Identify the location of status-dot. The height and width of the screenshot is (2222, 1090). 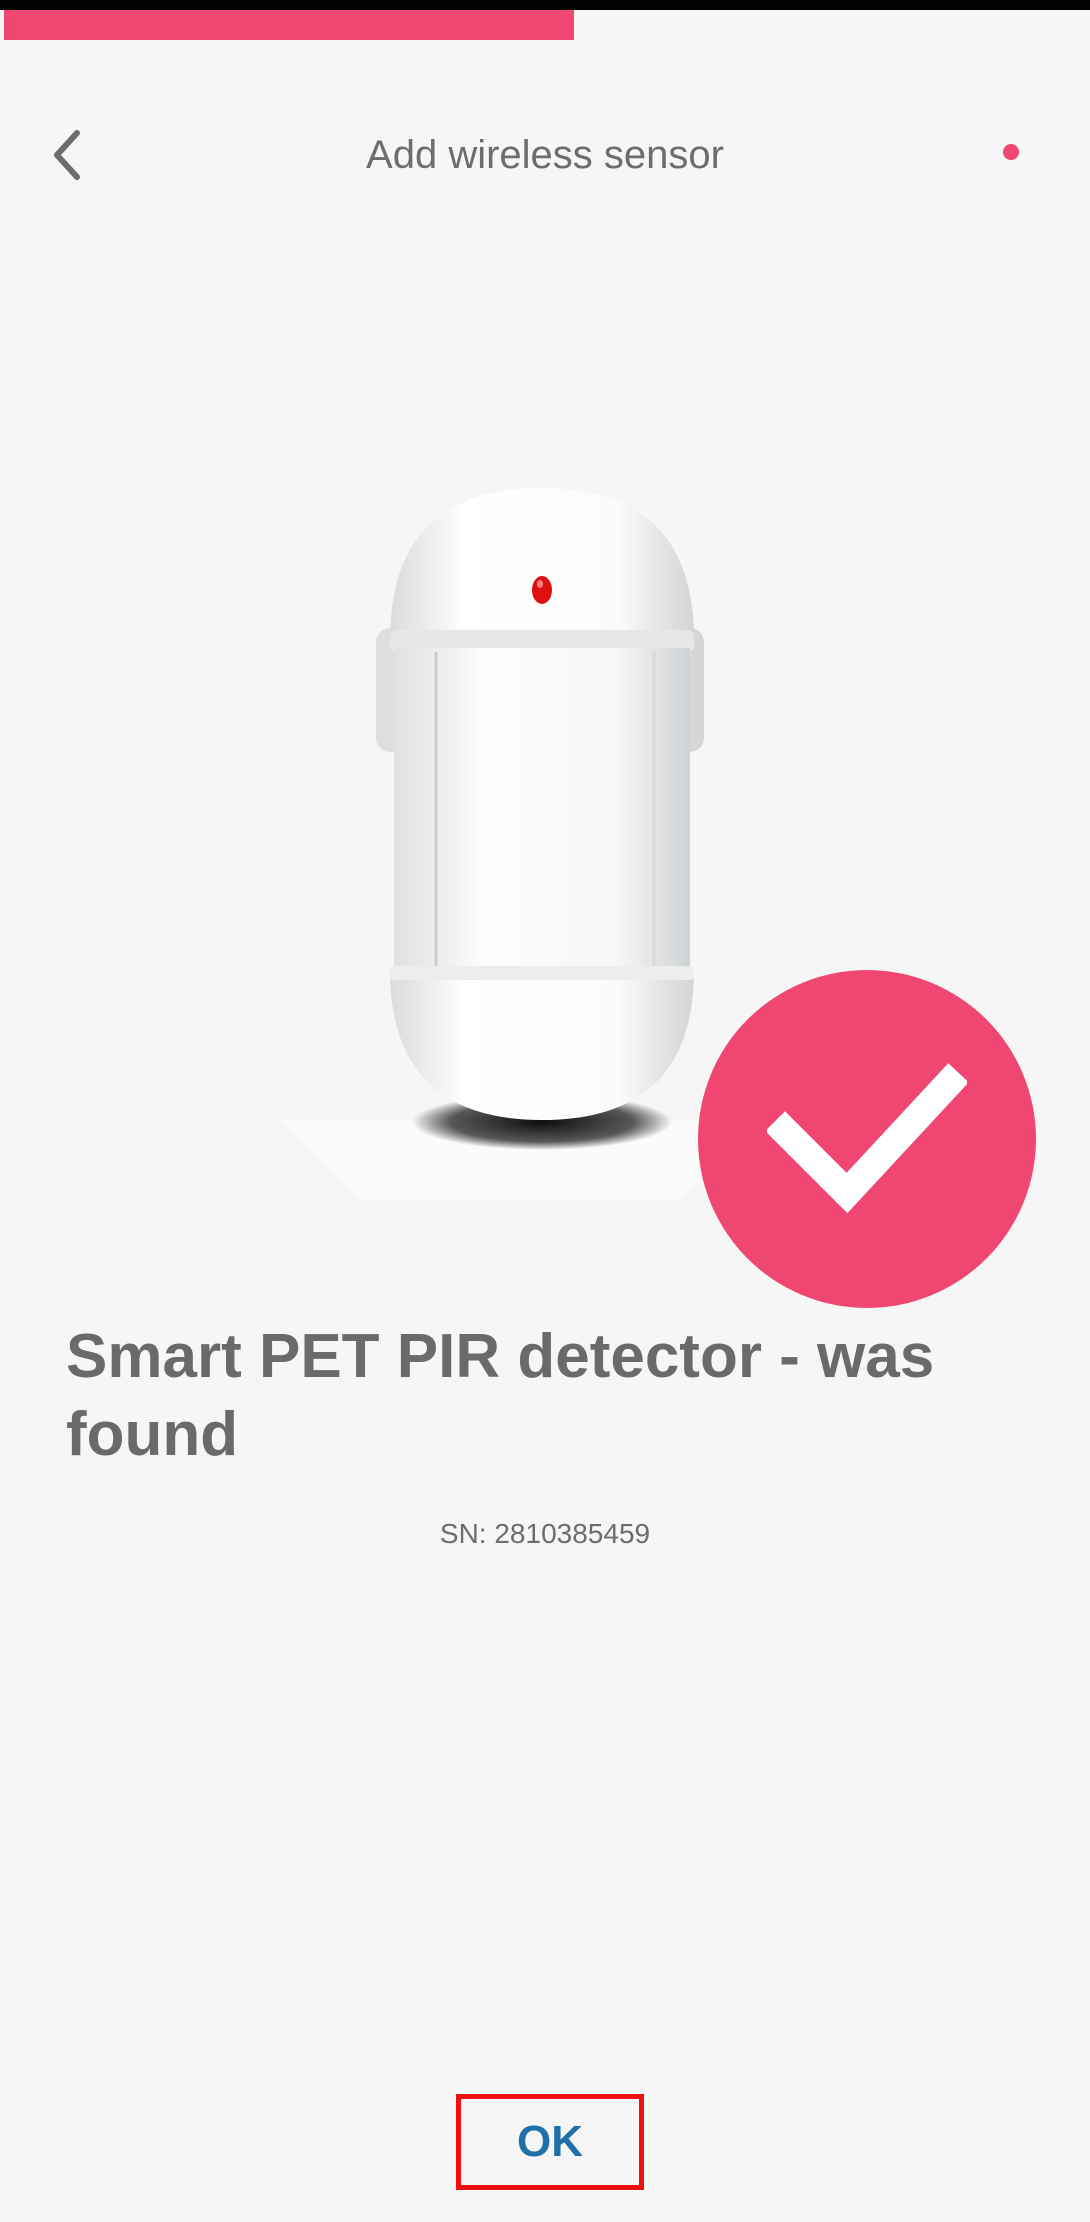
(1011, 152).